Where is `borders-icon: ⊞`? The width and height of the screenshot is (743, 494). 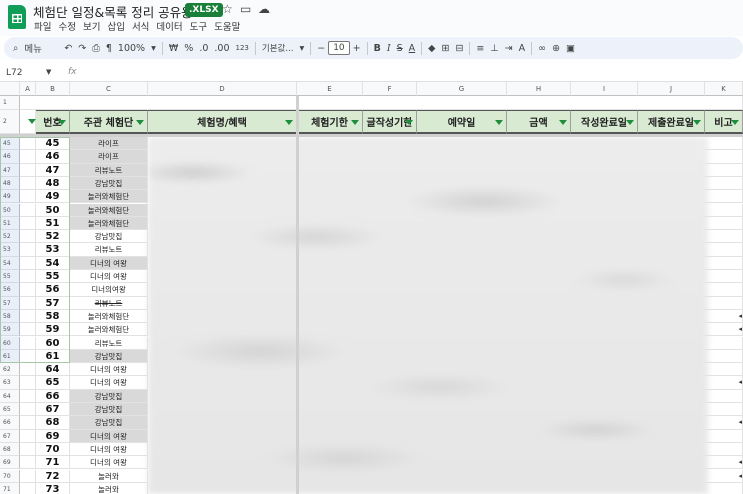 borders-icon: ⊞ is located at coordinates (445, 48).